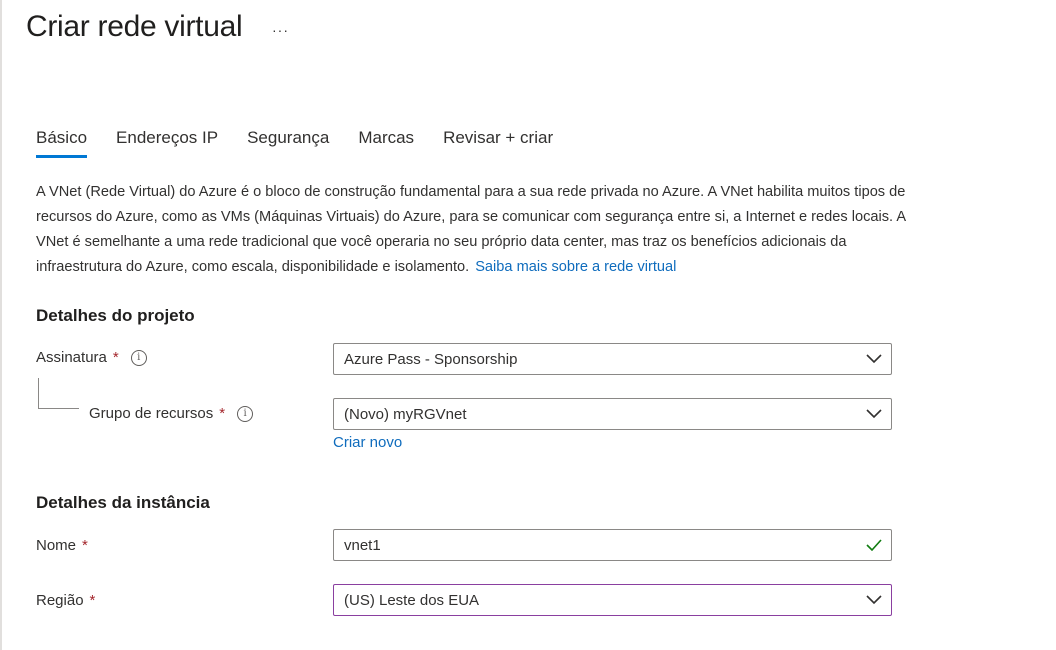  Describe the element at coordinates (575, 267) in the screenshot. I see `learn-more-link: Saiba mais sobre a rede virtual` at that location.